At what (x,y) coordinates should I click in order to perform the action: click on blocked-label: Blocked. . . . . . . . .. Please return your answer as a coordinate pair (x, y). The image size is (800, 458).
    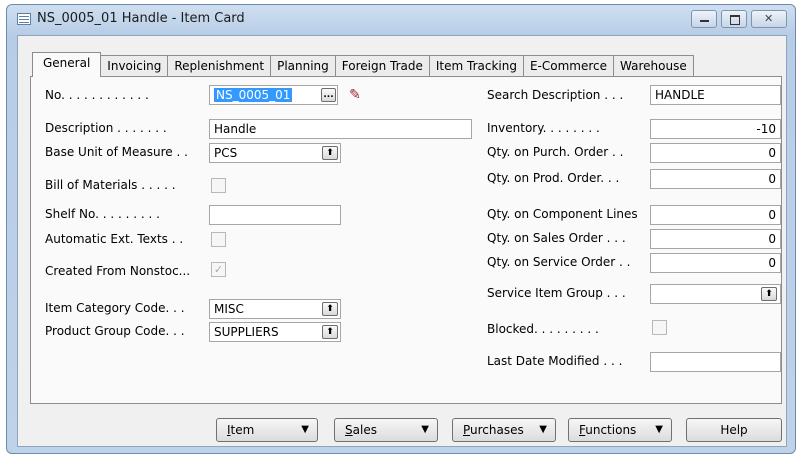
    Looking at the image, I should click on (543, 329).